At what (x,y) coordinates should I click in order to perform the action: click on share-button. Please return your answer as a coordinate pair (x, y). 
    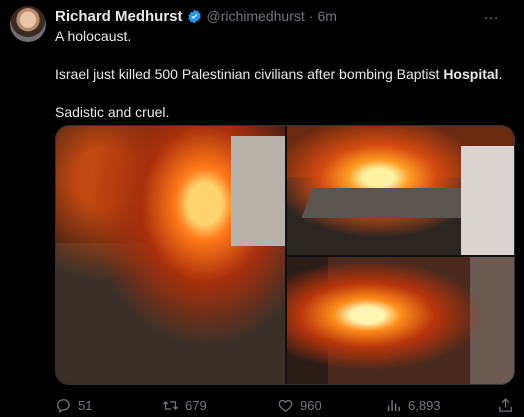
    Looking at the image, I should click on (505, 405).